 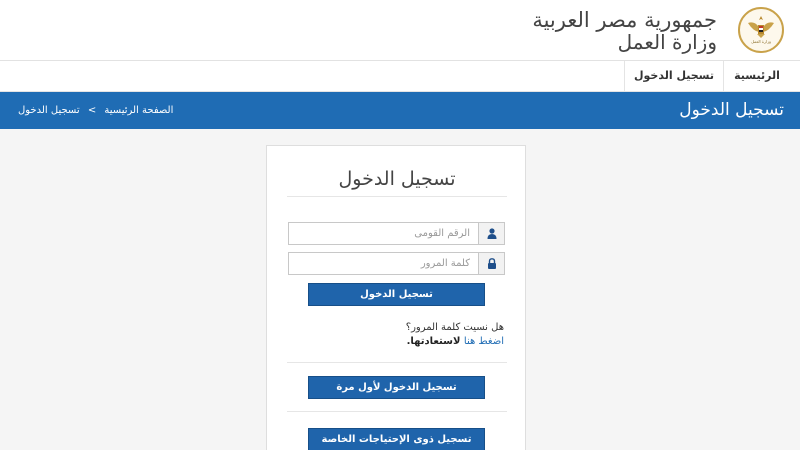 What do you see at coordinates (731, 110) in the screenshot?
I see `page-title: تسجيل الدخول` at bounding box center [731, 110].